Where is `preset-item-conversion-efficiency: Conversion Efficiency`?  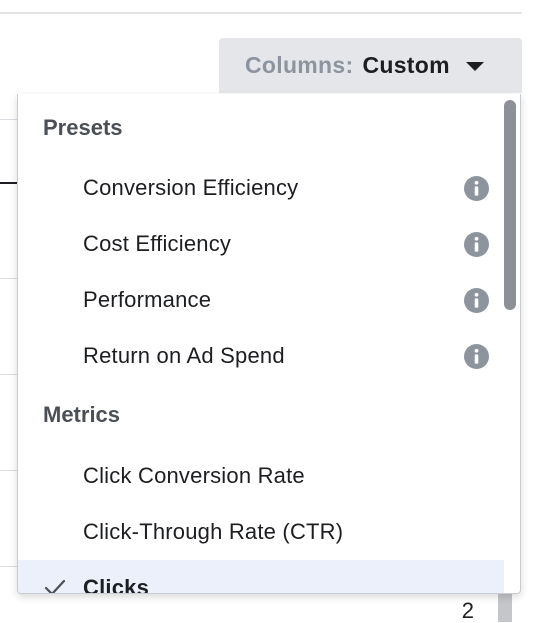
preset-item-conversion-efficiency: Conversion Efficiency is located at coordinates (261, 188).